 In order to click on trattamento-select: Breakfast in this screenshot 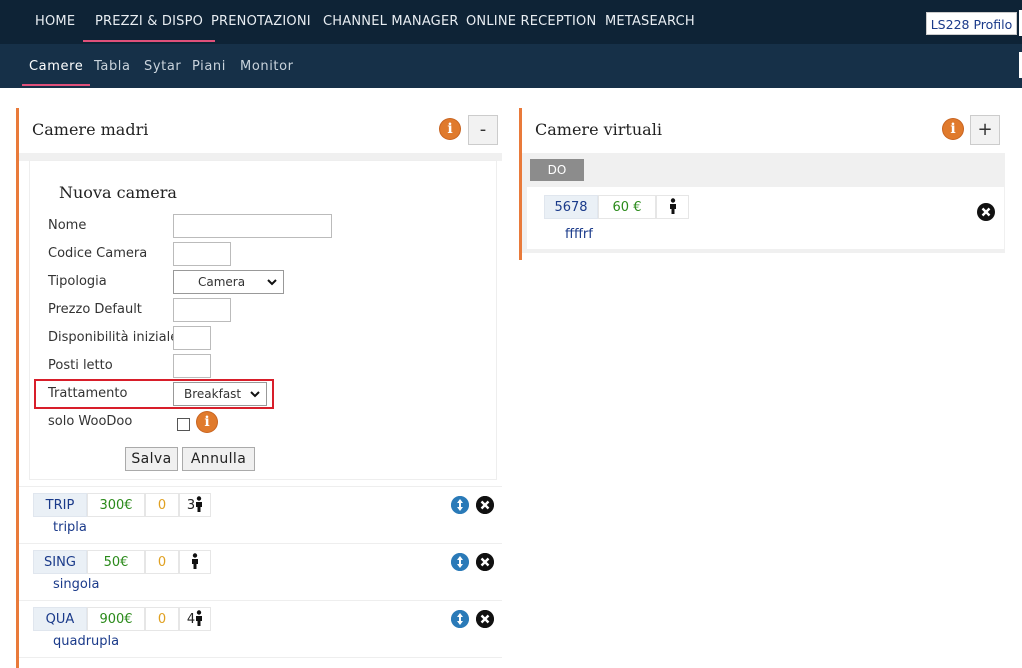, I will do `click(220, 394)`.